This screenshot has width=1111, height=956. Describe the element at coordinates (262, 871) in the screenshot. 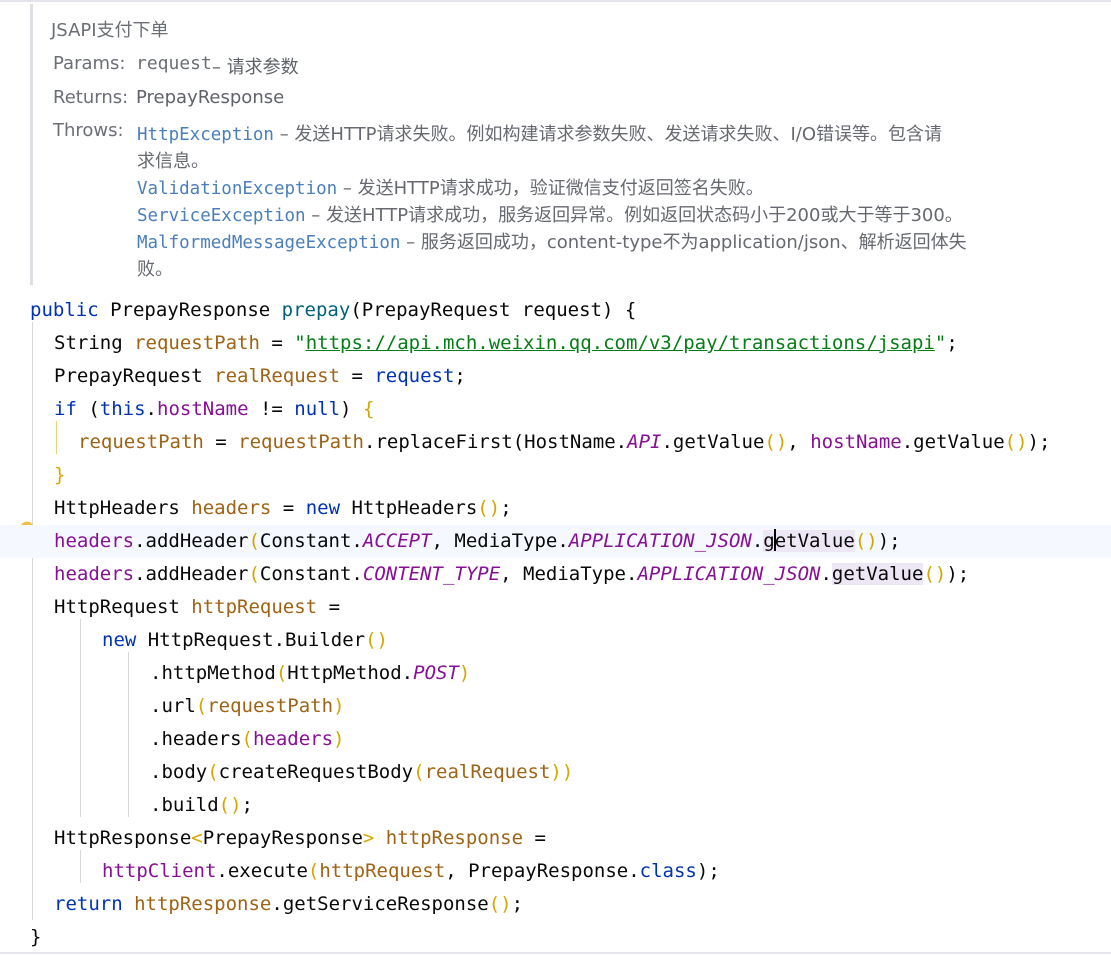

I see `call: .execute` at that location.